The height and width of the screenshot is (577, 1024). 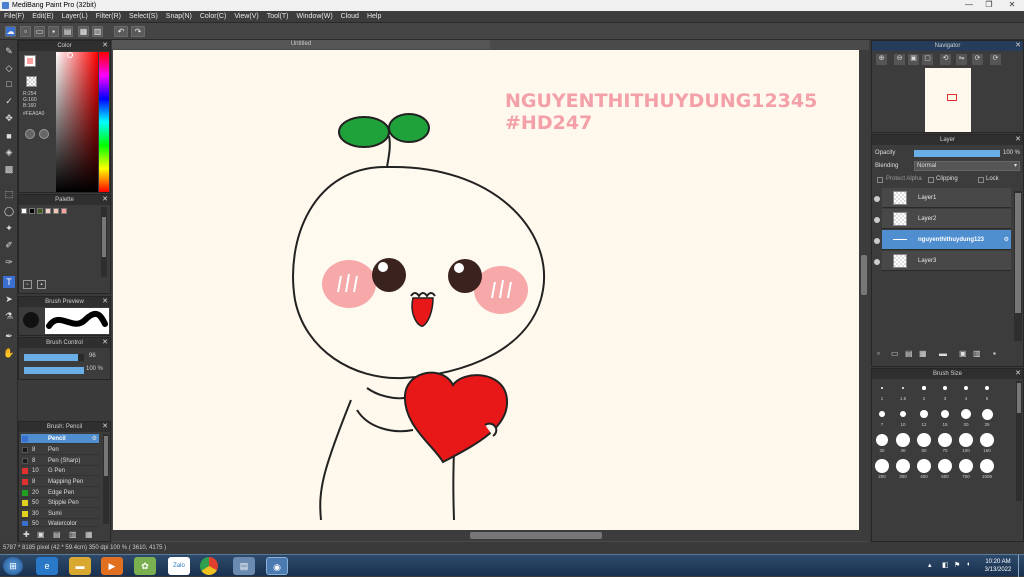 What do you see at coordinates (54, 357) in the screenshot?
I see `brush-size-slider` at bounding box center [54, 357].